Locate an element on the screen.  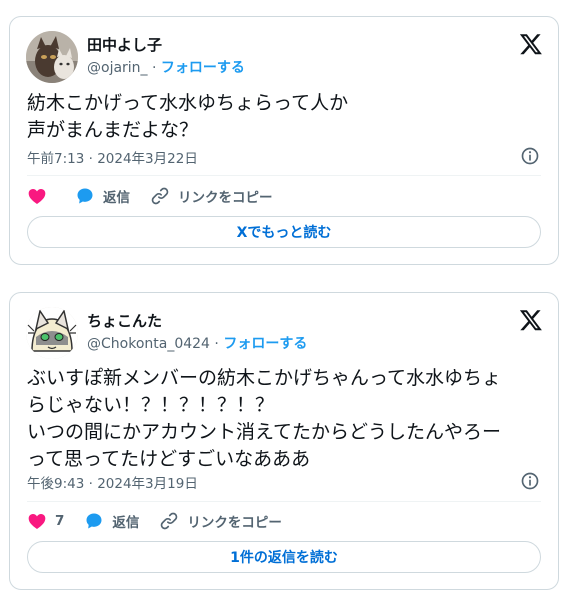
like-button is located at coordinates (41, 196).